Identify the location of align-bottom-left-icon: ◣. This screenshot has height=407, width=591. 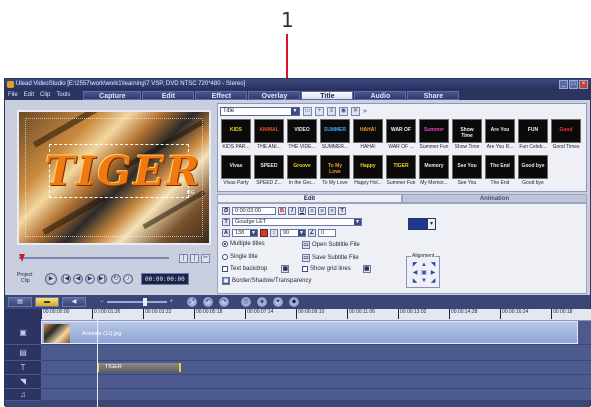
(415, 281).